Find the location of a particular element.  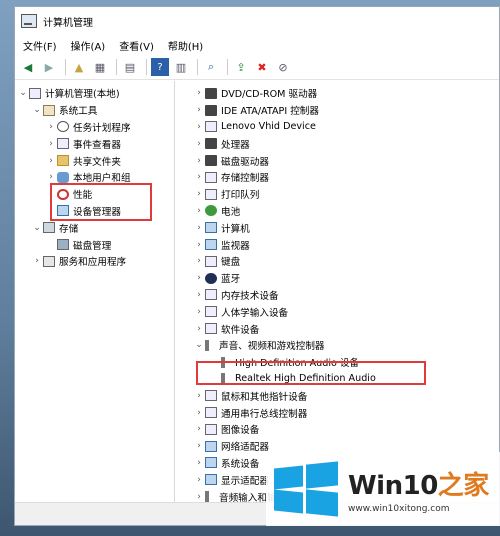

right_tree-item: › 图像设备 is located at coordinates (339, 429).